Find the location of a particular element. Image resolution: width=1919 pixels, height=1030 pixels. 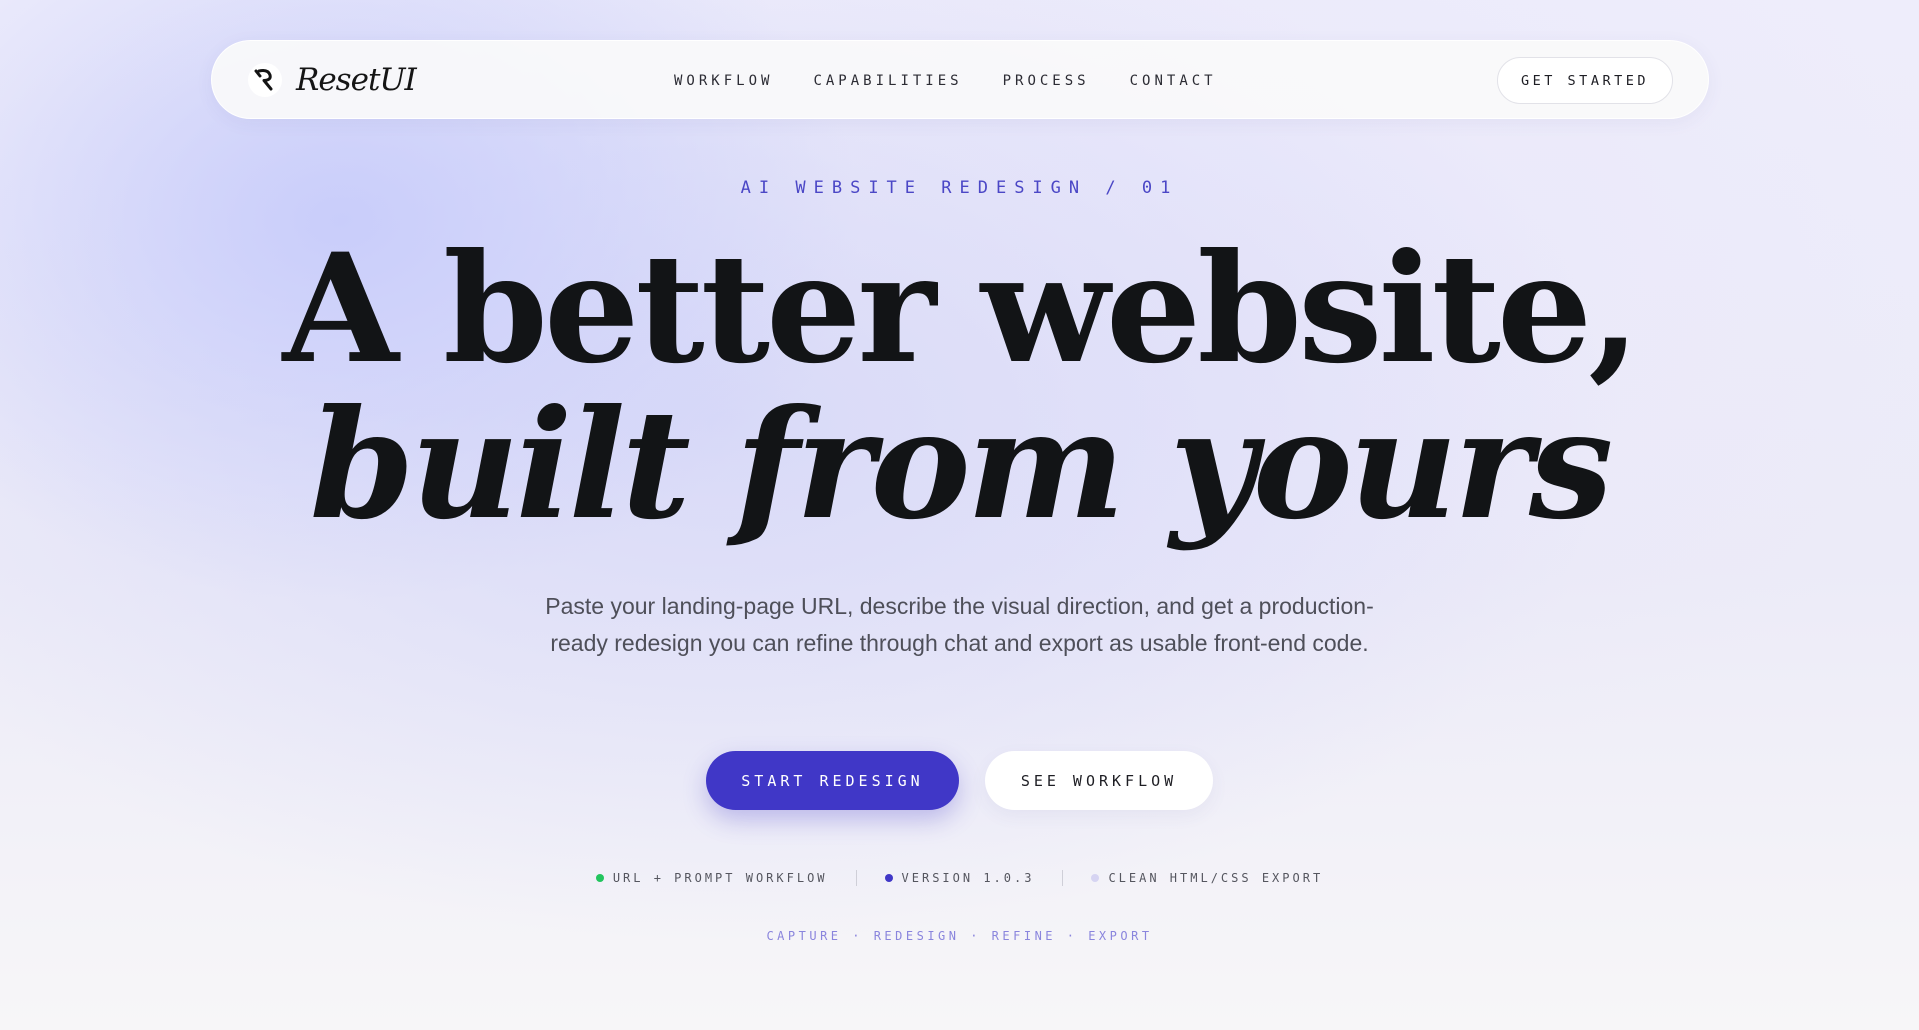

brand: ResetUI is located at coordinates (332, 80).